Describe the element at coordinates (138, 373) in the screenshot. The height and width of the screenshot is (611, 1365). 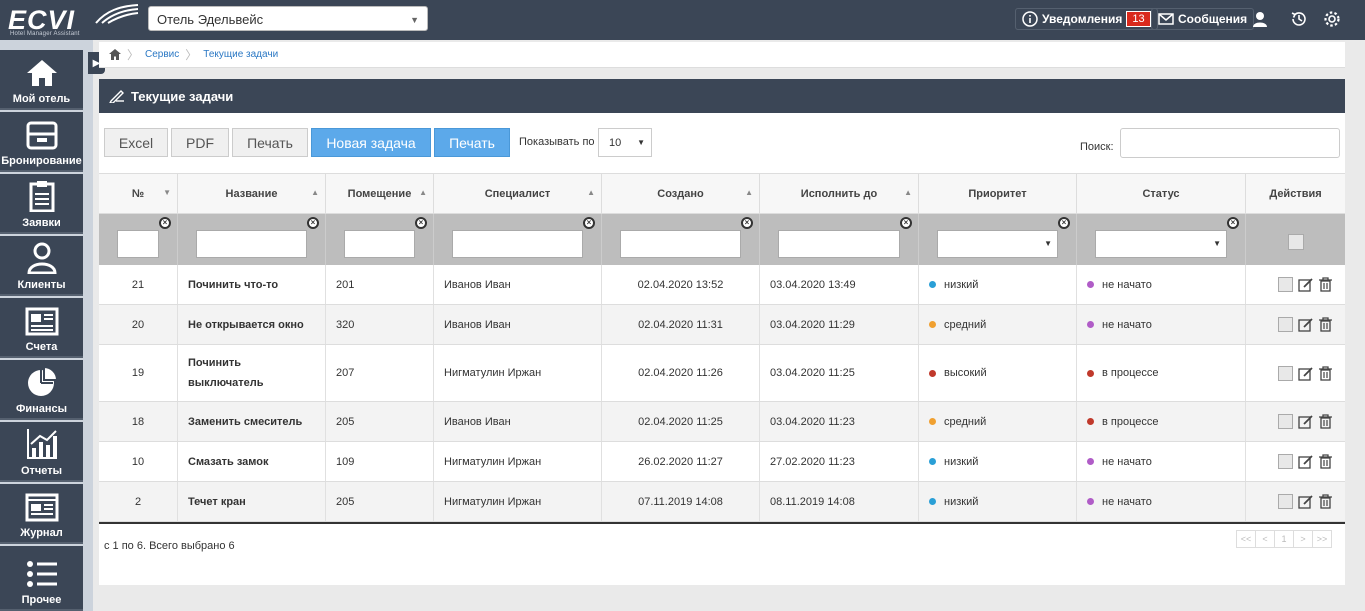
I see `cell-number: 19` at that location.